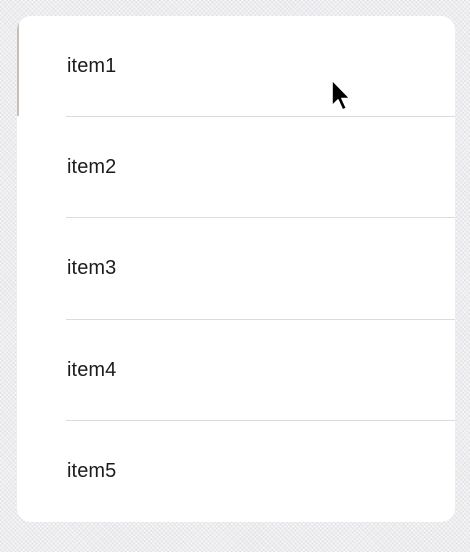 The image size is (470, 552). Describe the element at coordinates (92, 66) in the screenshot. I see `list-item-label: item1` at that location.